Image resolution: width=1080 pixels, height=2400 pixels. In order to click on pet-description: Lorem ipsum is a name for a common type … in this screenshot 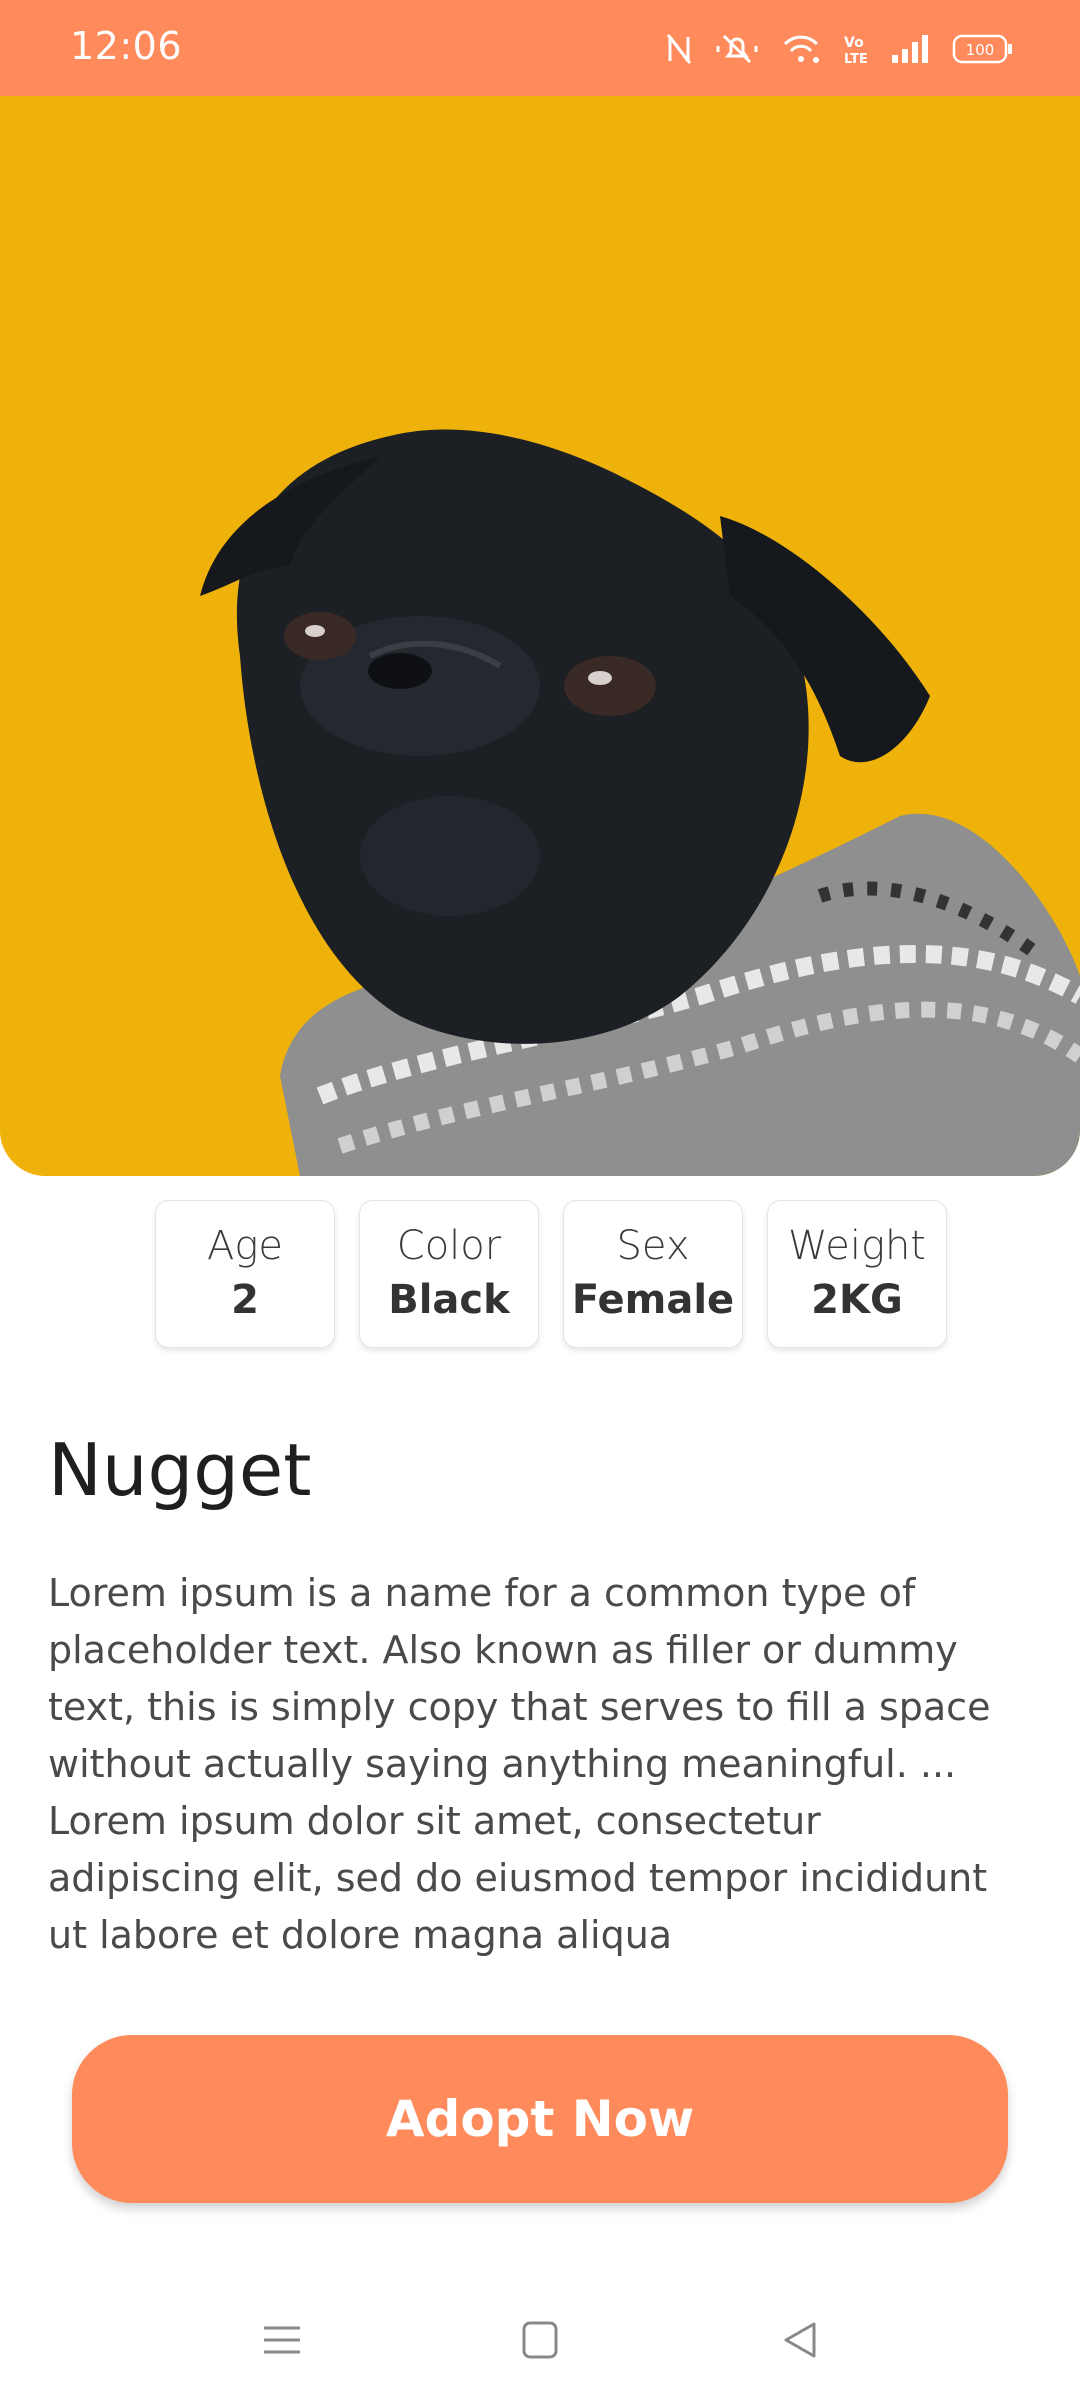, I will do `click(519, 1764)`.